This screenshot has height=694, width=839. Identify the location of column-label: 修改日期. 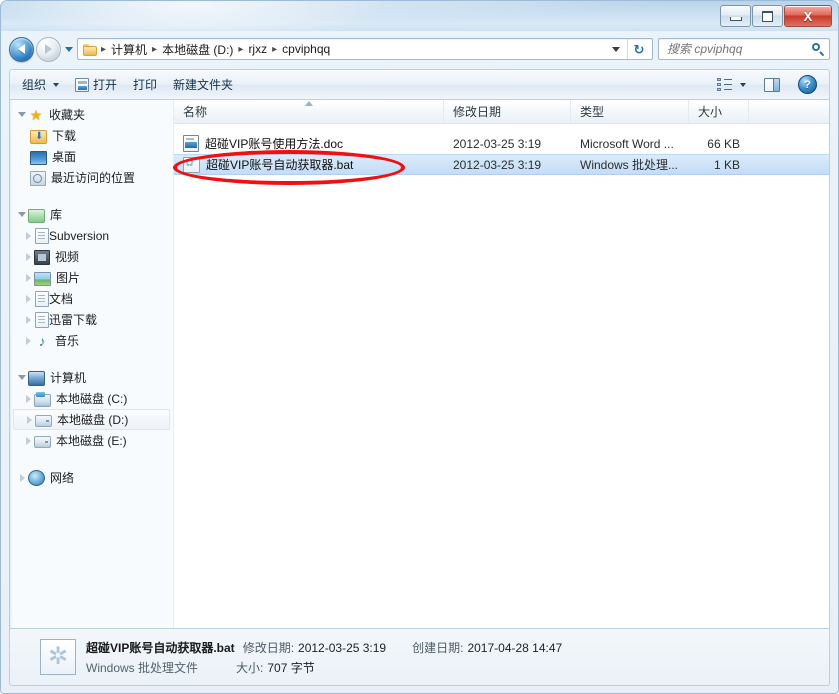
(477, 112).